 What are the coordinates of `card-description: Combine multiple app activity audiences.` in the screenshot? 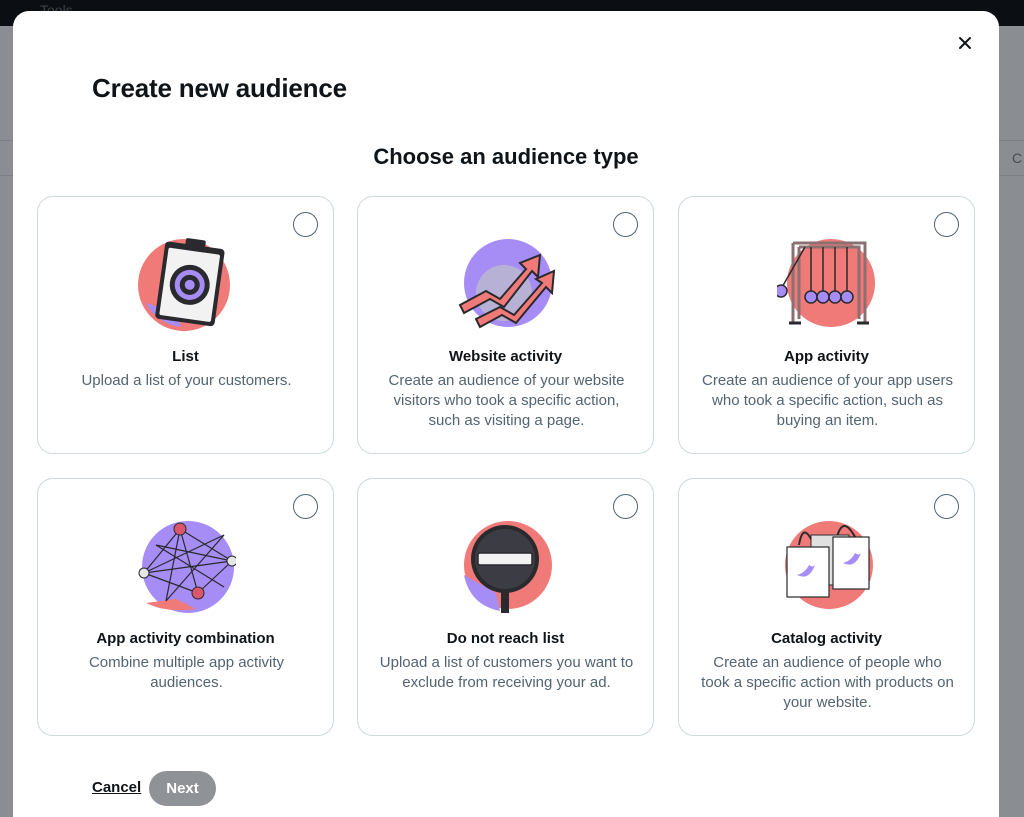 It's located at (186, 672).